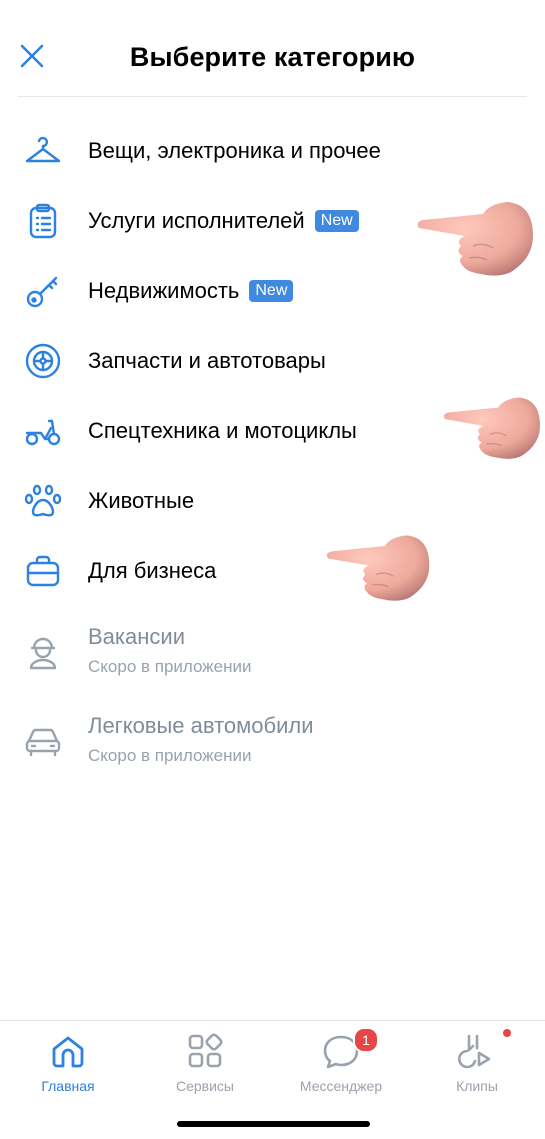 The image size is (545, 1139). I want to click on category-label: Для бизнеса, so click(152, 570).